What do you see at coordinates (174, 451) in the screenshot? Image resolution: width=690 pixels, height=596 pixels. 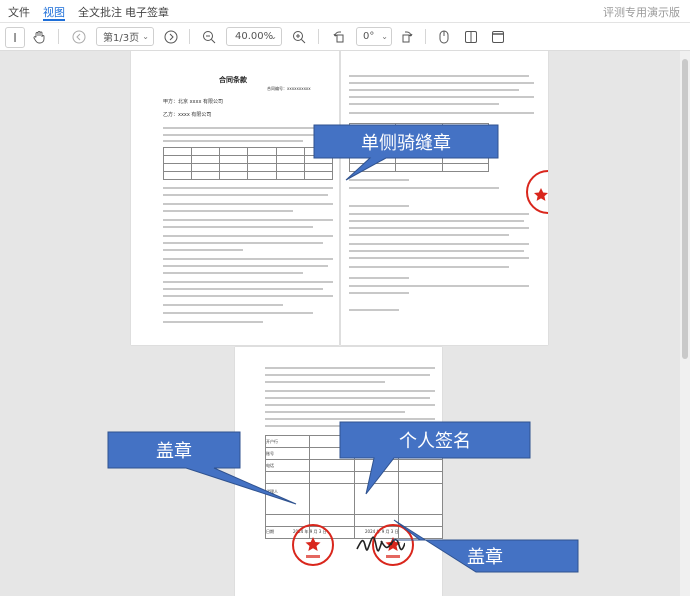 I see `callout-seal-left: 盖章` at bounding box center [174, 451].